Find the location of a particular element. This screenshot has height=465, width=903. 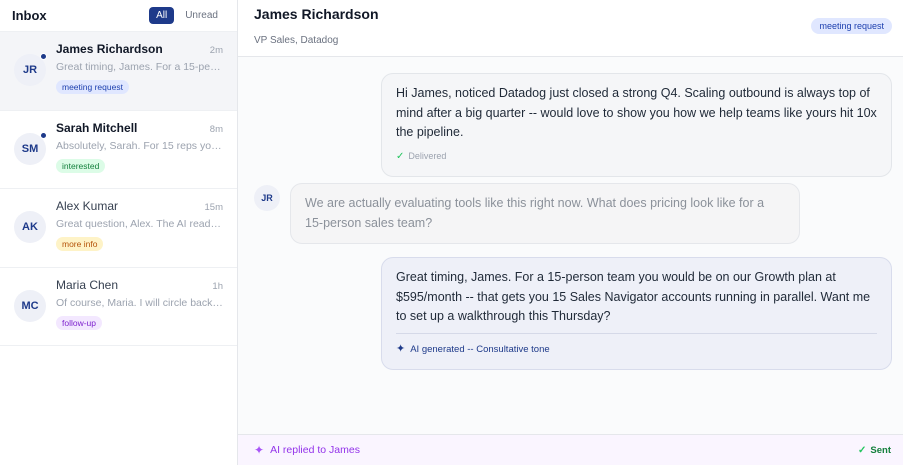

ai-reply-status-label: AI replied to James is located at coordinates (315, 450).